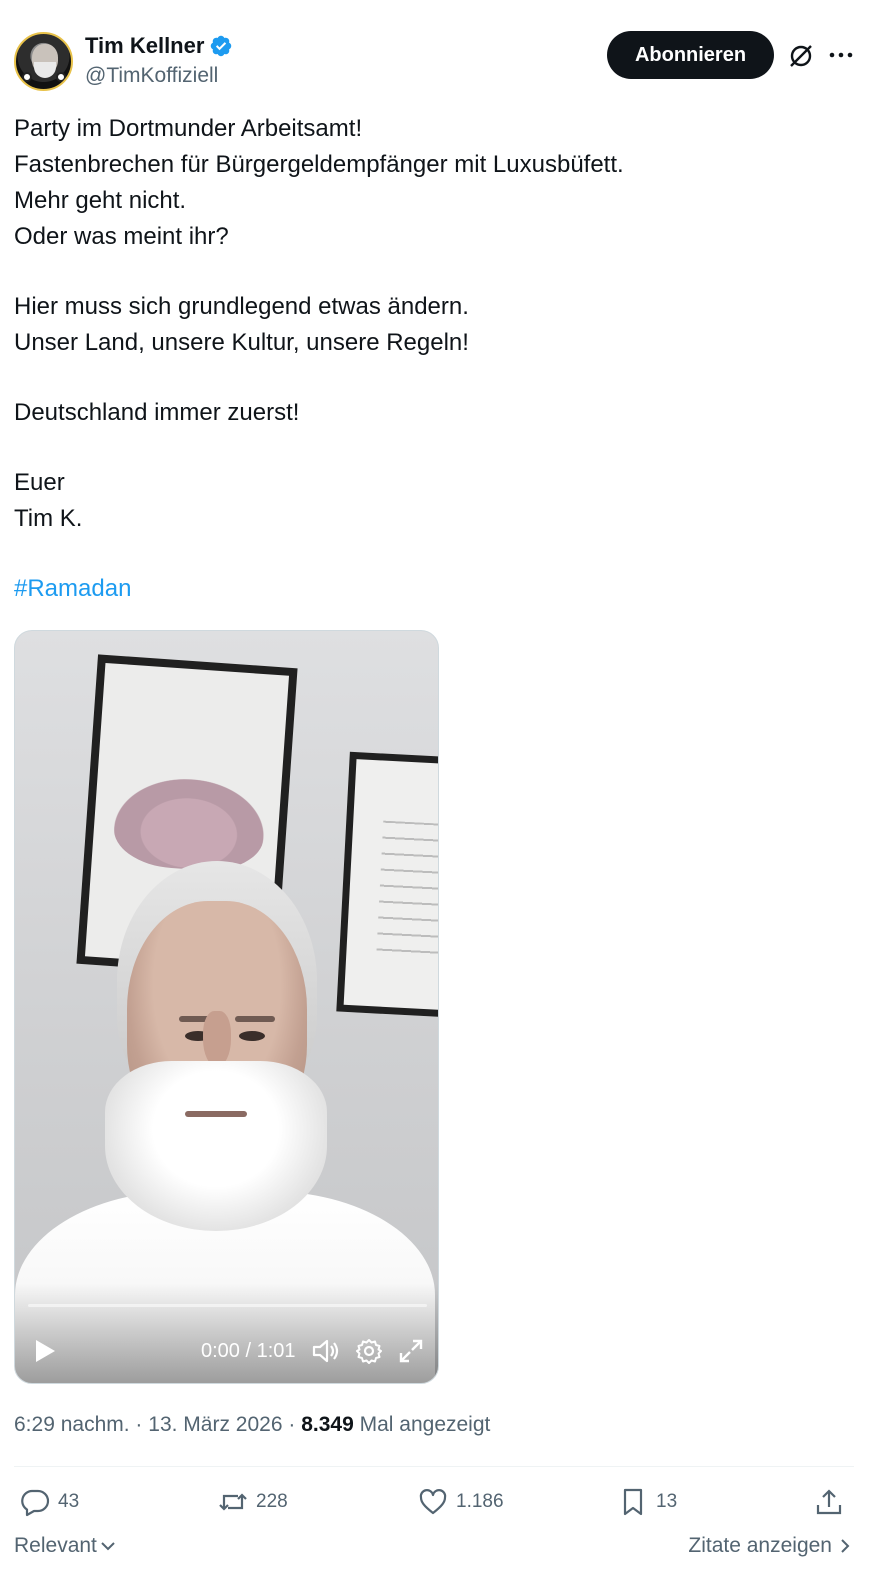 This screenshot has height=1585, width=883. I want to click on repost-count: 228, so click(272, 1501).